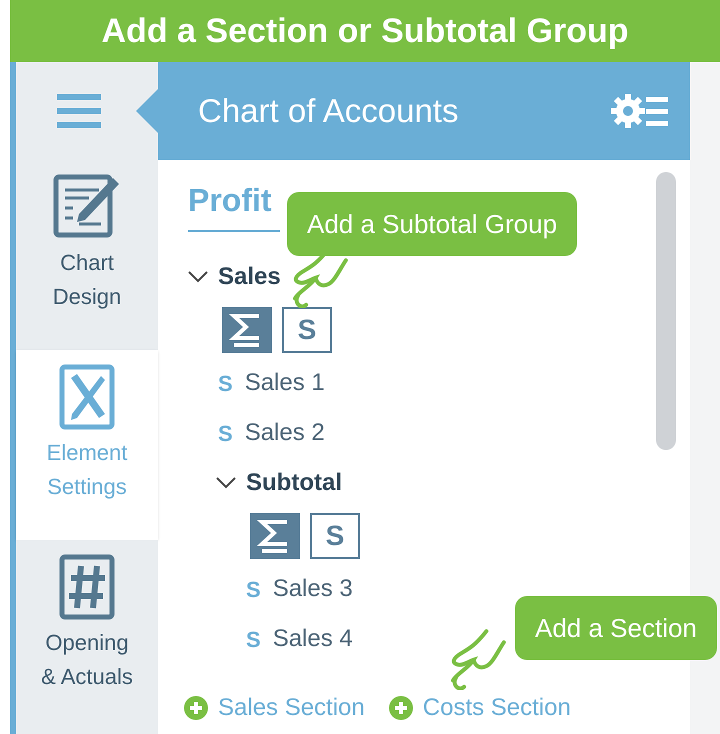 This screenshot has height=734, width=720. Describe the element at coordinates (87, 587) in the screenshot. I see `hash-icon` at that location.